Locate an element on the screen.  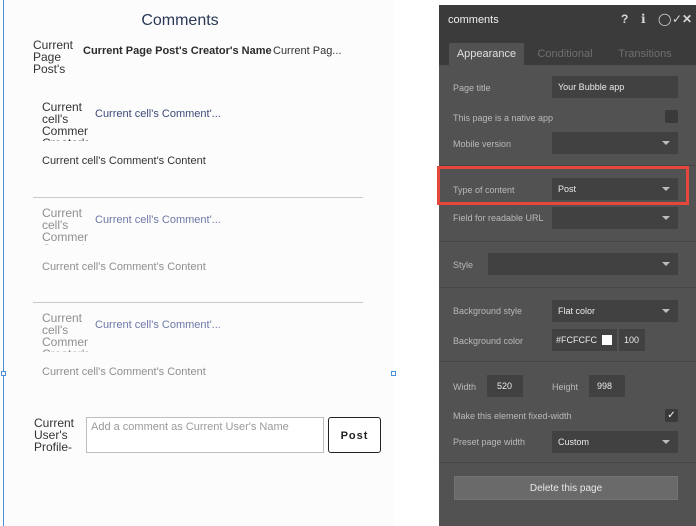
delete-page-button: Delete this page is located at coordinates (566, 488).